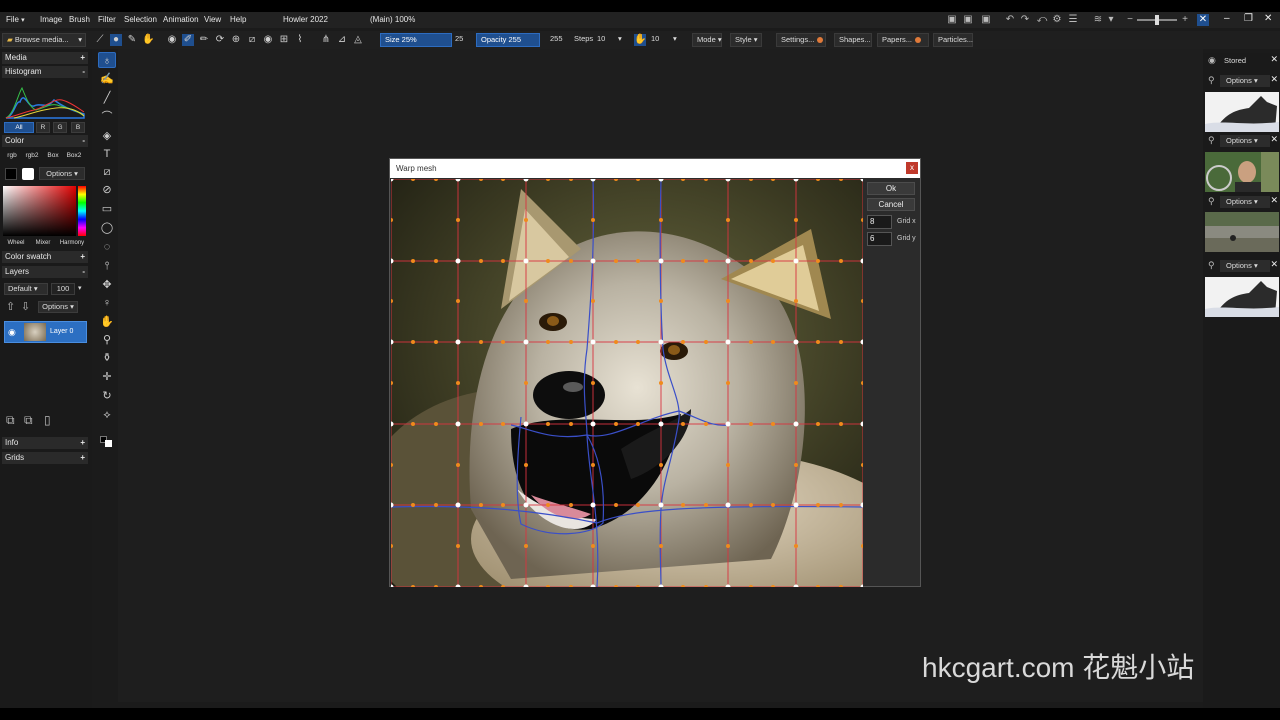 This screenshot has height=720, width=1280. Describe the element at coordinates (1242, 172) in the screenshot. I see `stored-thumbnail-portrait` at that location.